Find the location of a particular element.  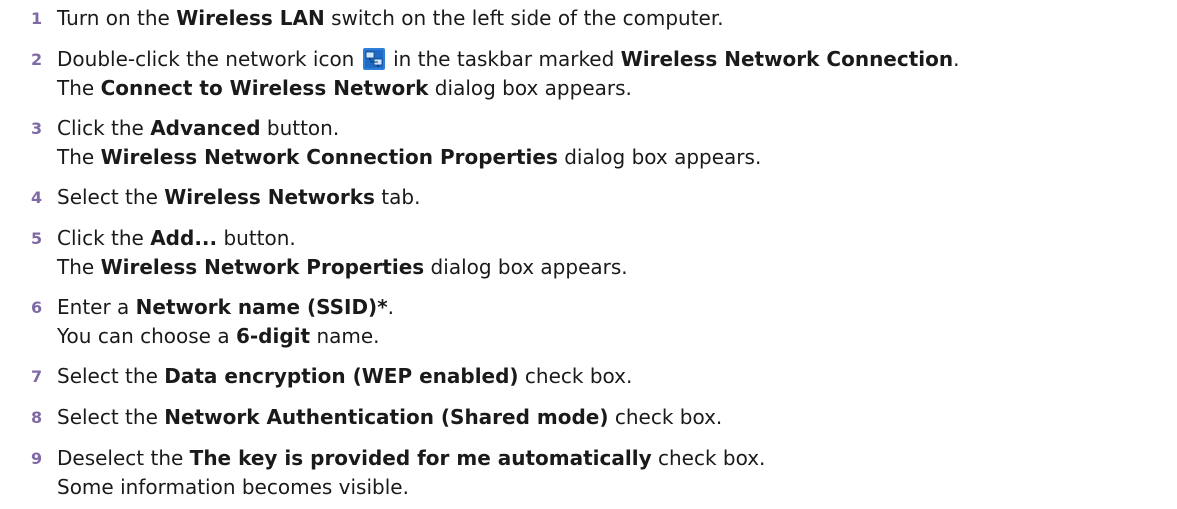

ui-term: Network Authentication (Shared mode) is located at coordinates (386, 417).